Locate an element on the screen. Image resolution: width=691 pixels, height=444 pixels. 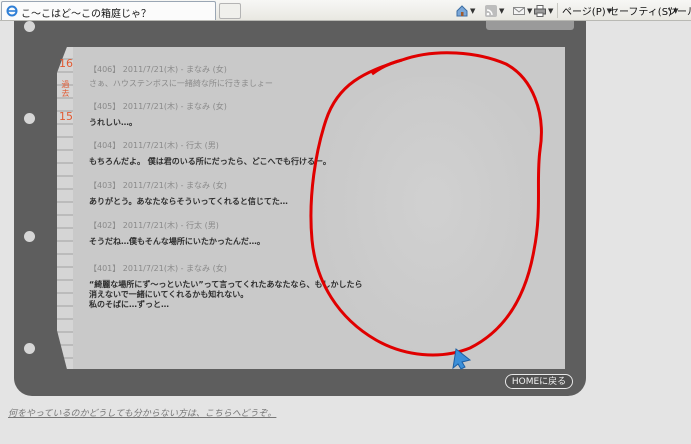
printer-icon is located at coordinates (540, 10).